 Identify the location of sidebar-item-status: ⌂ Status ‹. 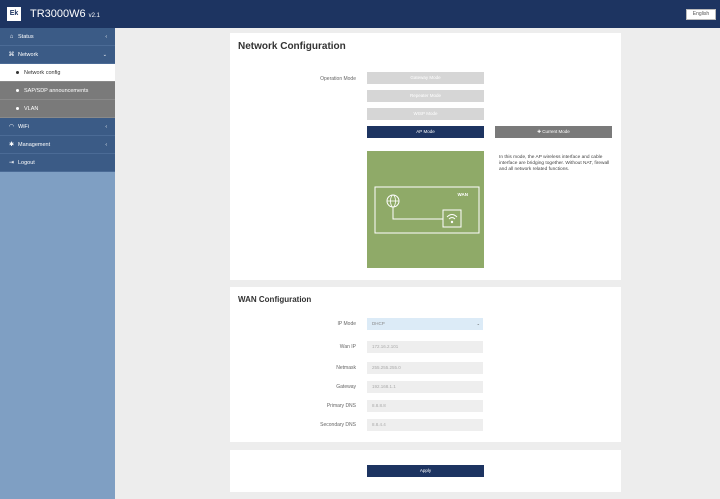
(57, 37).